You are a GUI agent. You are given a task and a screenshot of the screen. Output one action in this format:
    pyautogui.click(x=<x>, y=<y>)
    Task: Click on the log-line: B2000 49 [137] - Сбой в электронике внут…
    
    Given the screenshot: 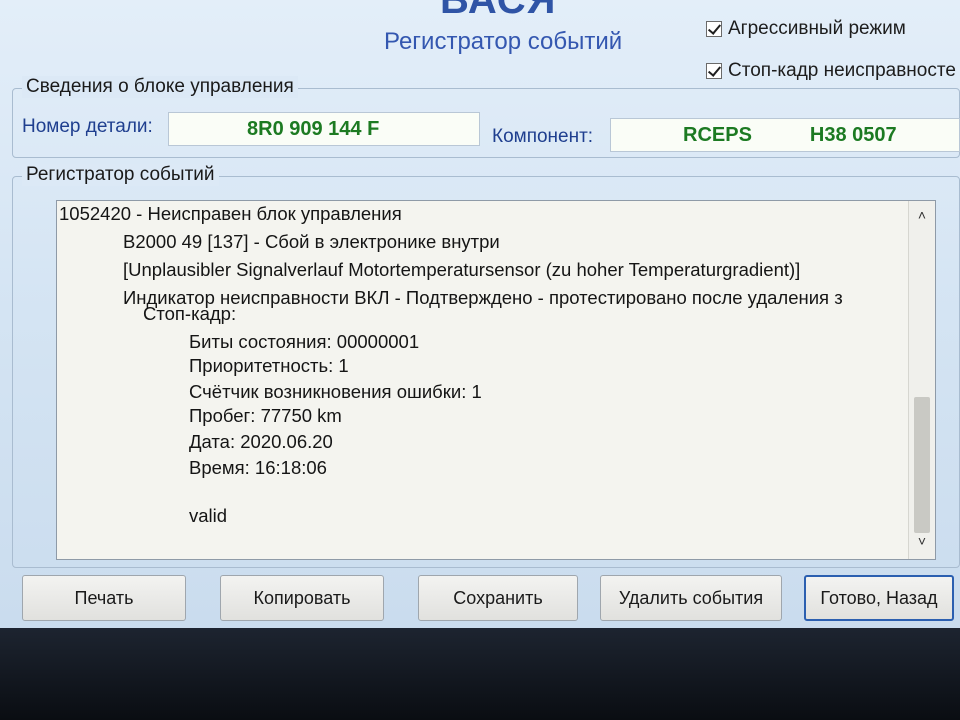 What is the action you would take?
    pyautogui.click(x=311, y=241)
    